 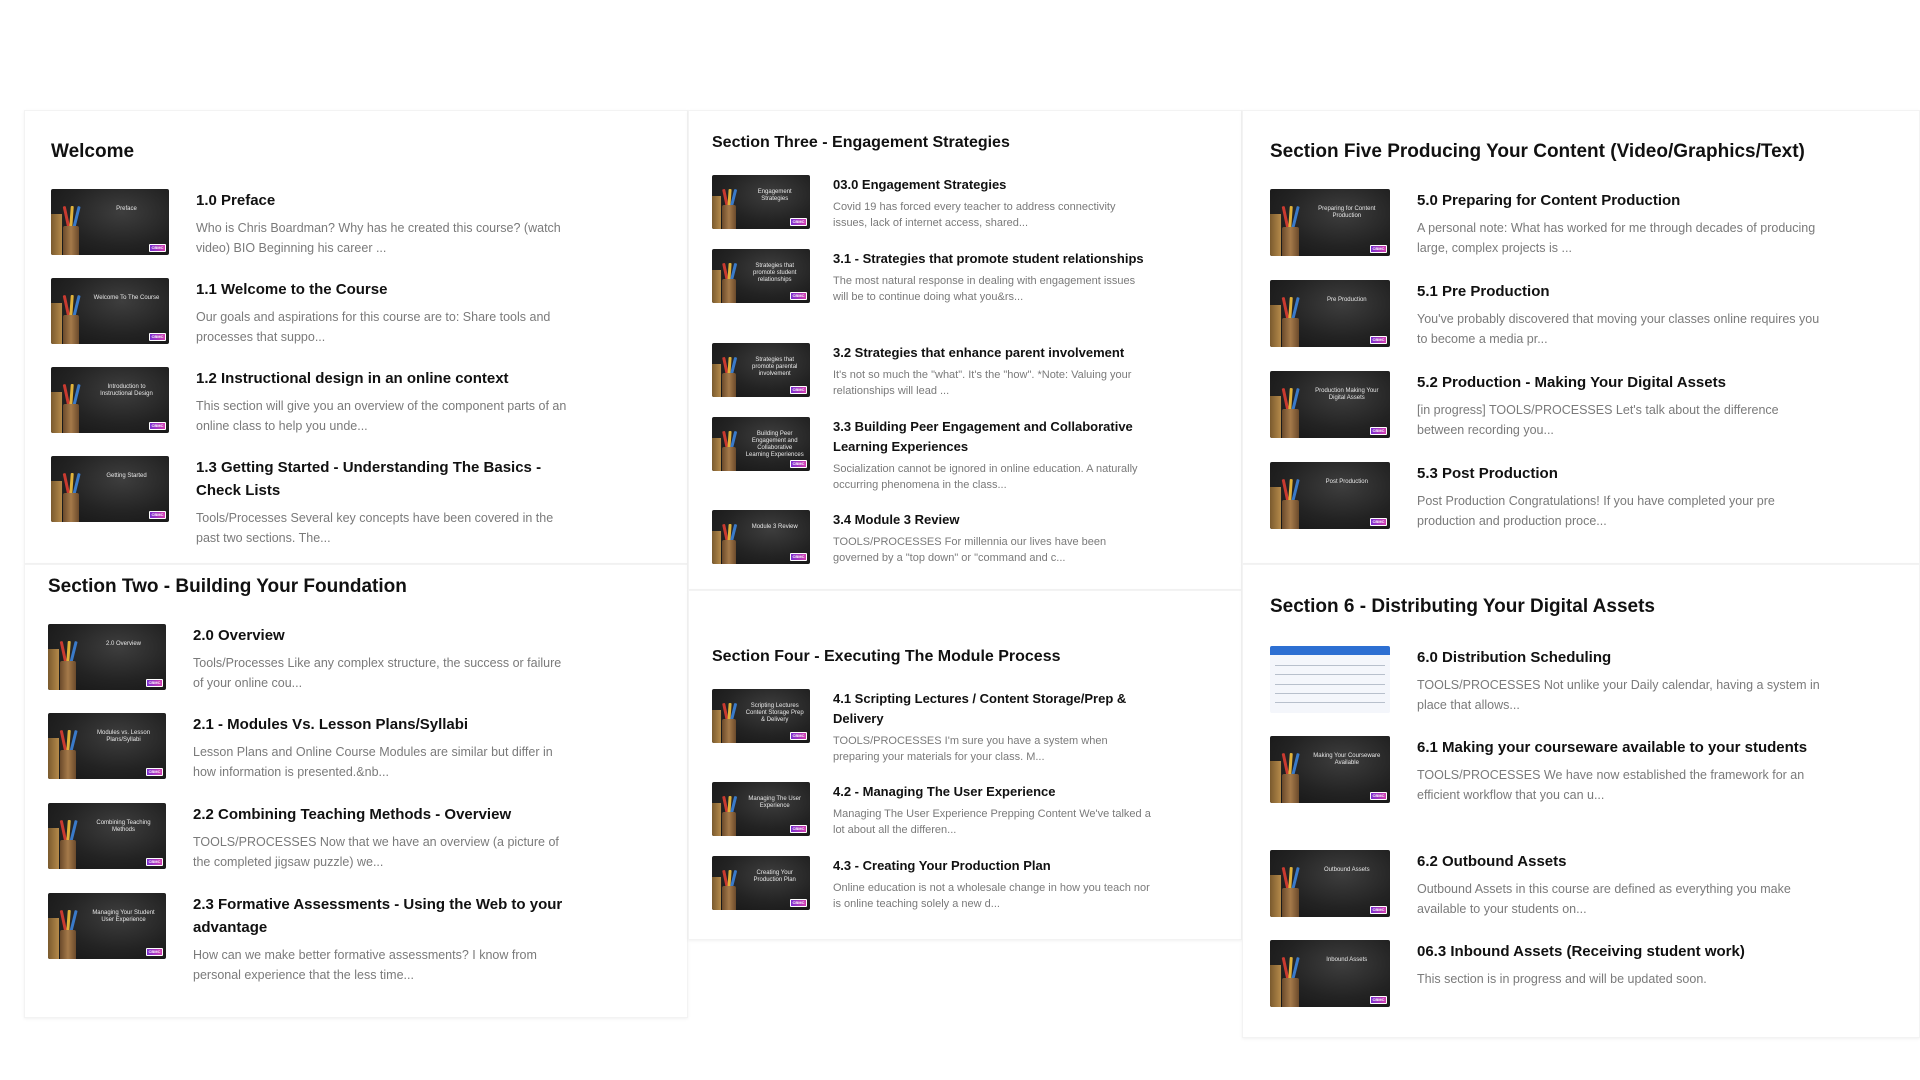 I want to click on lesson-title: 5.3 Post Production, so click(x=1618, y=473).